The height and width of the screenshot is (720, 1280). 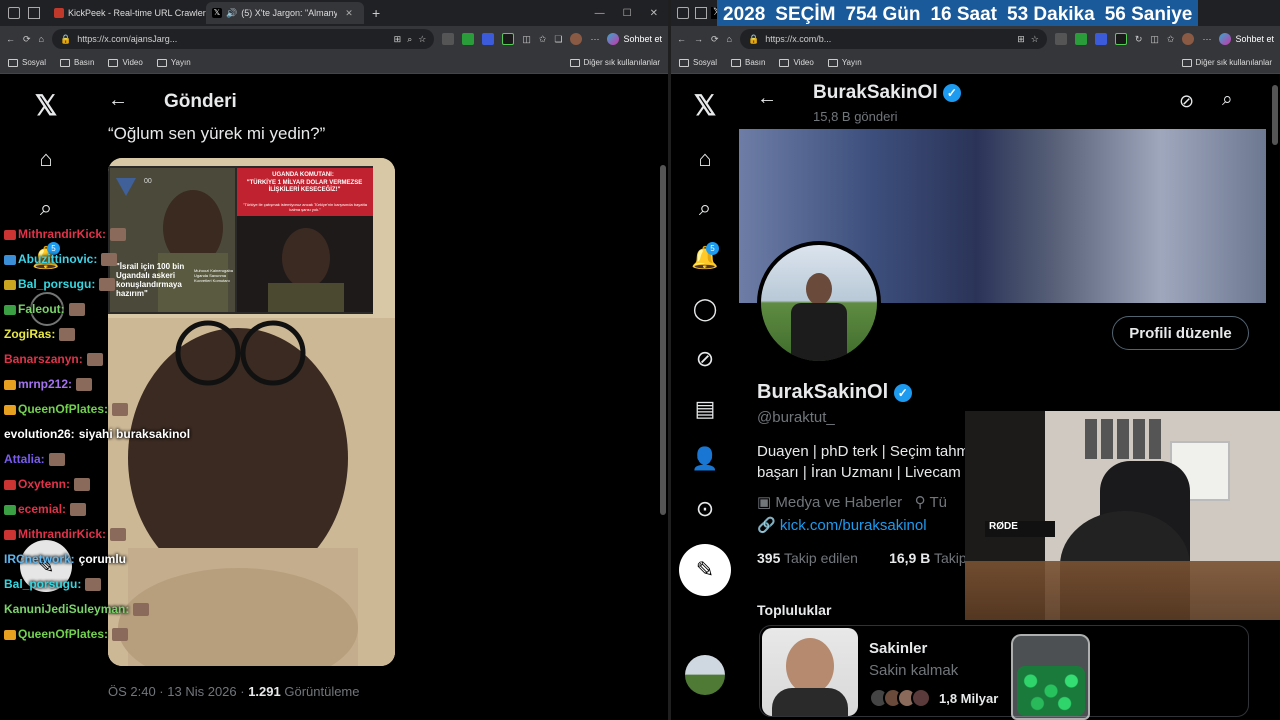 What do you see at coordinates (705, 675) in the screenshot?
I see `account-avatar` at bounding box center [705, 675].